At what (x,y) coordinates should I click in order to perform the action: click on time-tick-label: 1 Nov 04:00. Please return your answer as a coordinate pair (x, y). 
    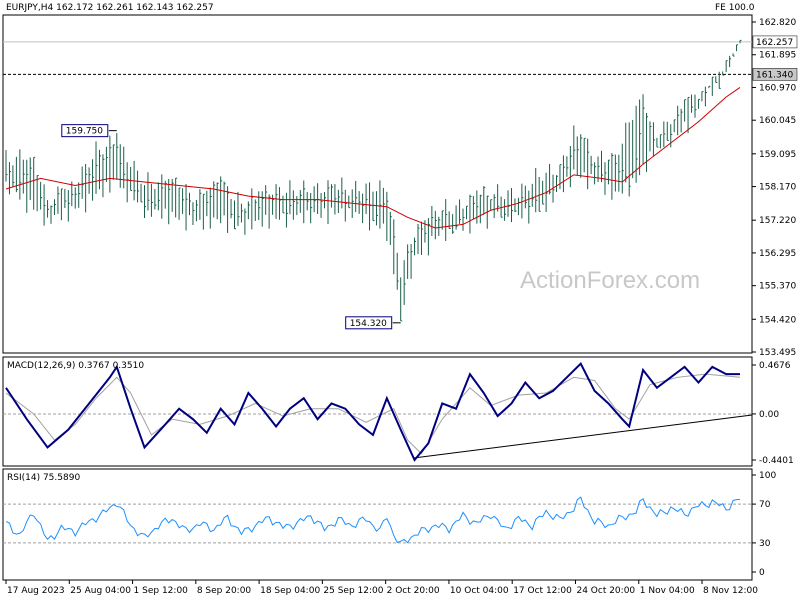
    Looking at the image, I should click on (667, 591).